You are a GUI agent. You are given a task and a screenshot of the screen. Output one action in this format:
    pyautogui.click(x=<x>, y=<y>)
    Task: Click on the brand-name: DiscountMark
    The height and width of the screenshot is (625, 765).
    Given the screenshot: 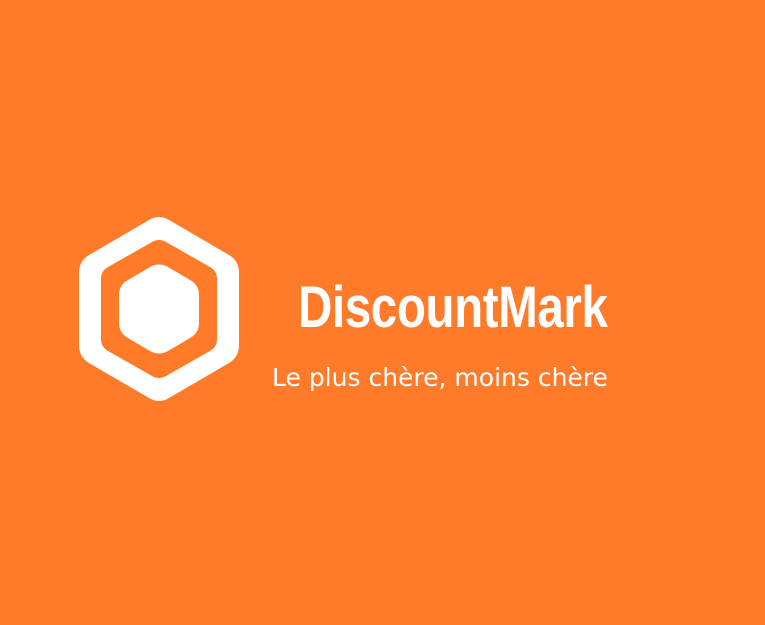 What is the action you would take?
    pyautogui.click(x=453, y=307)
    